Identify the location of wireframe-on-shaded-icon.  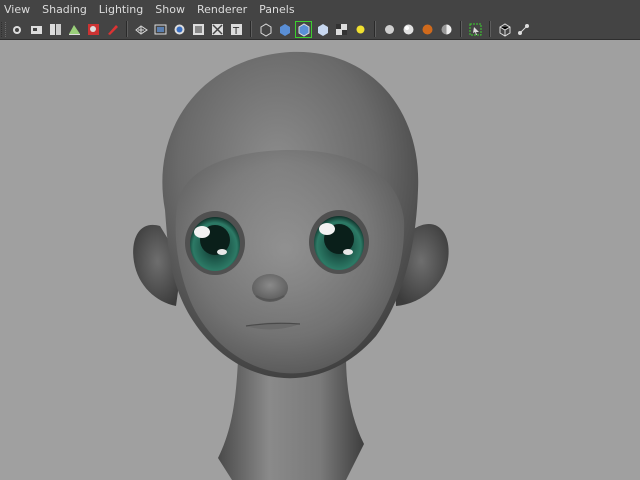
(303, 29).